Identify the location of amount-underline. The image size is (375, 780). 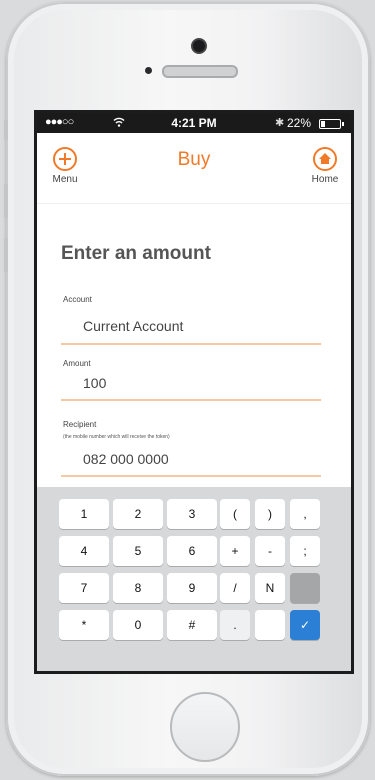
(191, 400).